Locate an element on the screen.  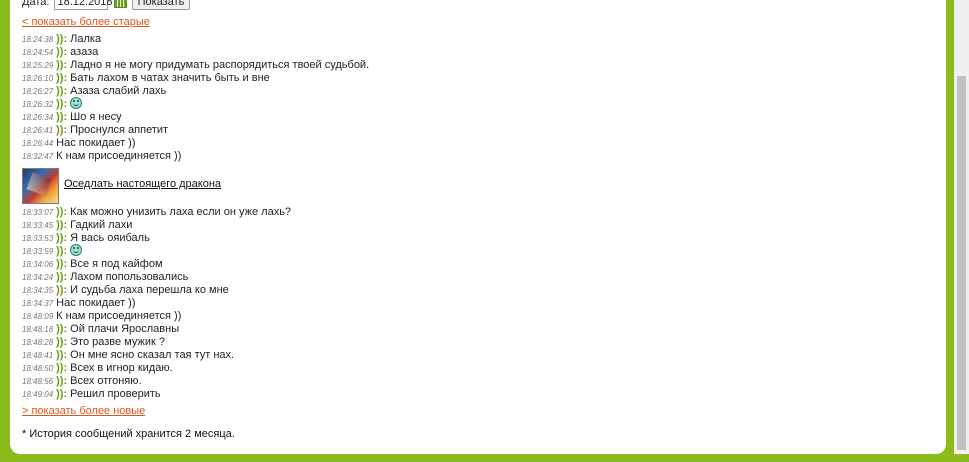
chat-message: 18:48:09 К нам присоединяется )) is located at coordinates (101, 316).